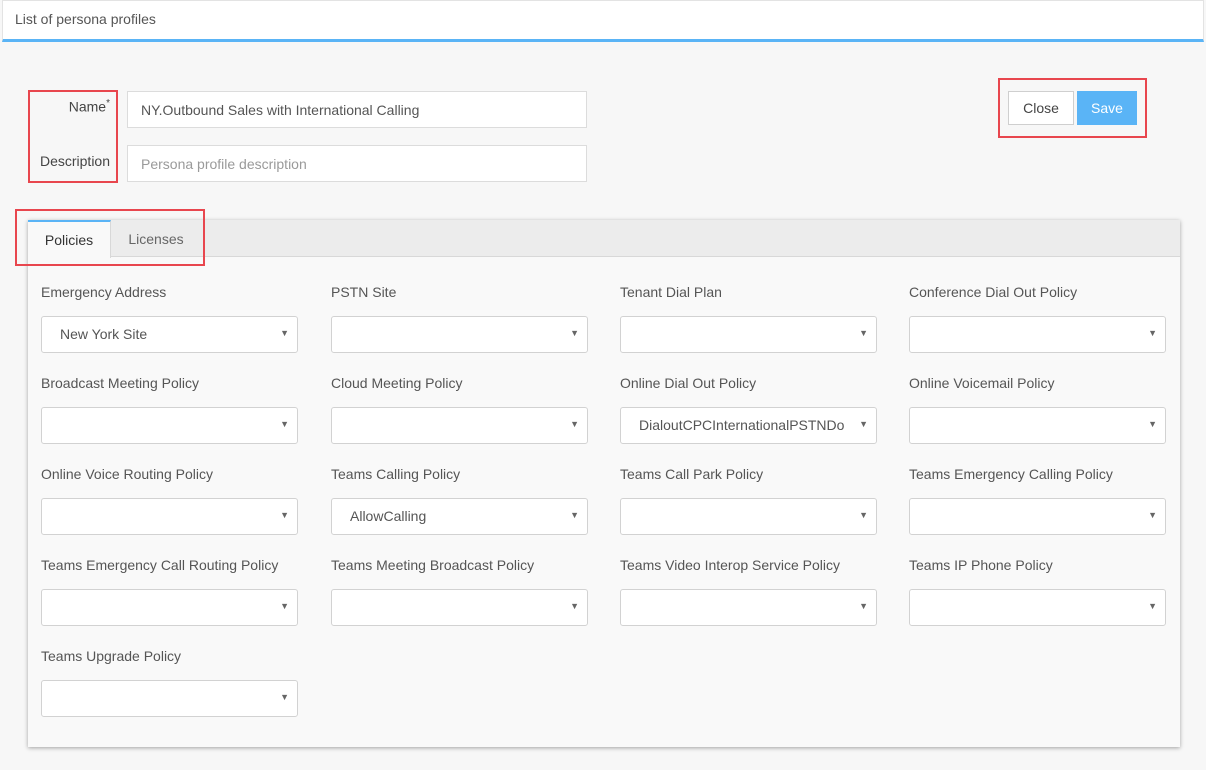 This screenshot has width=1206, height=770. I want to click on teams-upgrade-policy-select: ▼, so click(169, 698).